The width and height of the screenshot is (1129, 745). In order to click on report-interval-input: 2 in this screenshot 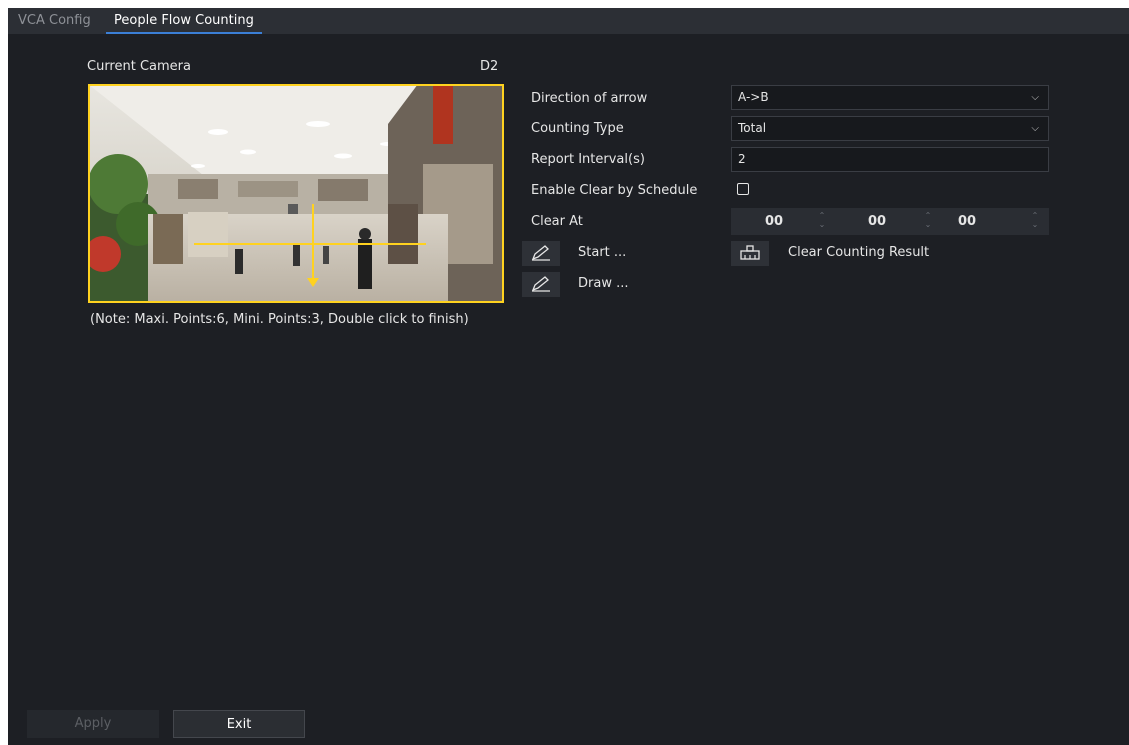, I will do `click(890, 159)`.